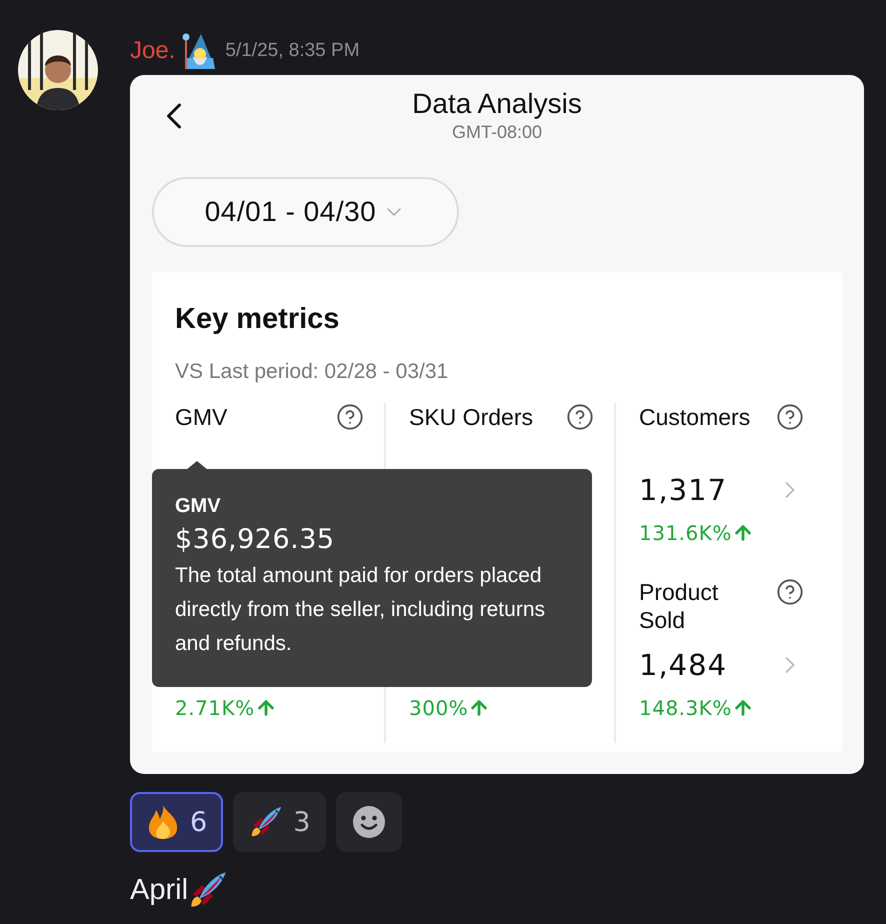 Image resolution: width=886 pixels, height=924 pixels. Describe the element at coordinates (360, 610) in the screenshot. I see `tooltip-description: The total amount paid for orders placed directly from the seller, including returns and refunds.` at that location.